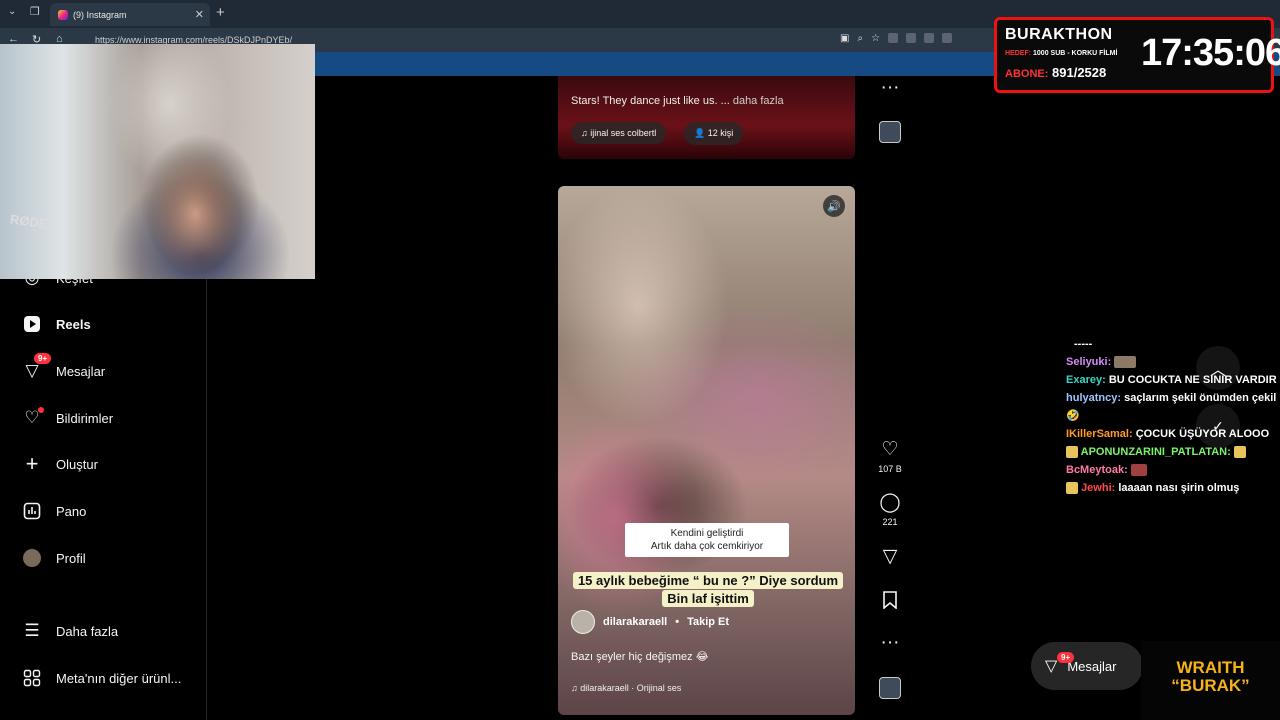 The height and width of the screenshot is (720, 1280). What do you see at coordinates (1059, 34) in the screenshot?
I see `stream-name: BURAKTHON` at bounding box center [1059, 34].